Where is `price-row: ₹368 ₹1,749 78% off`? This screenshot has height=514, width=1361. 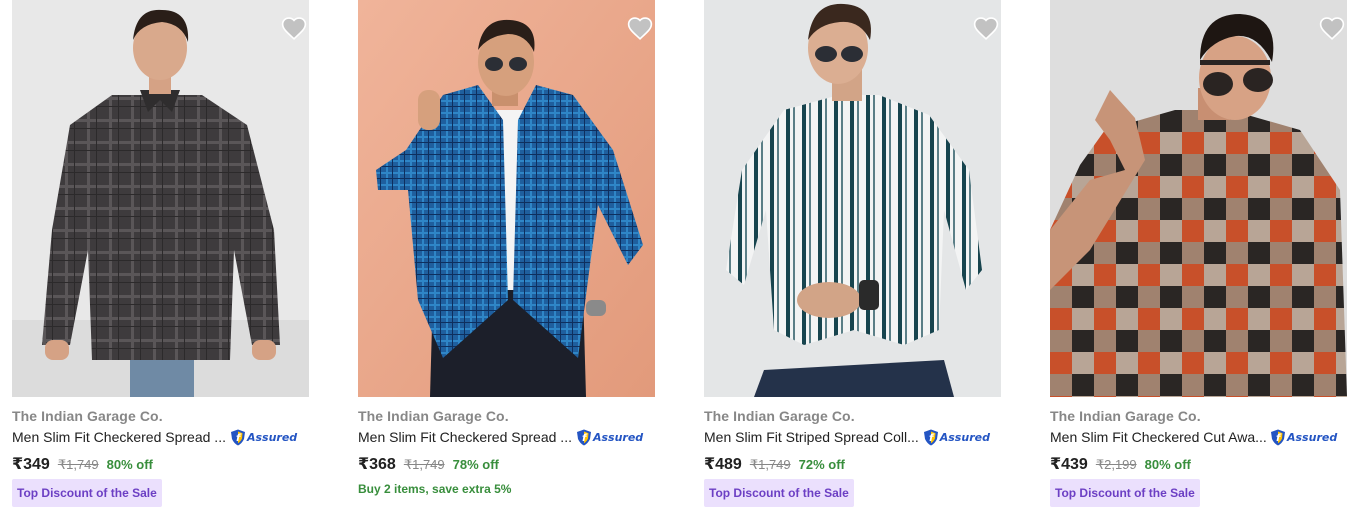
price-row: ₹368 ₹1,749 78% off is located at coordinates (428, 464).